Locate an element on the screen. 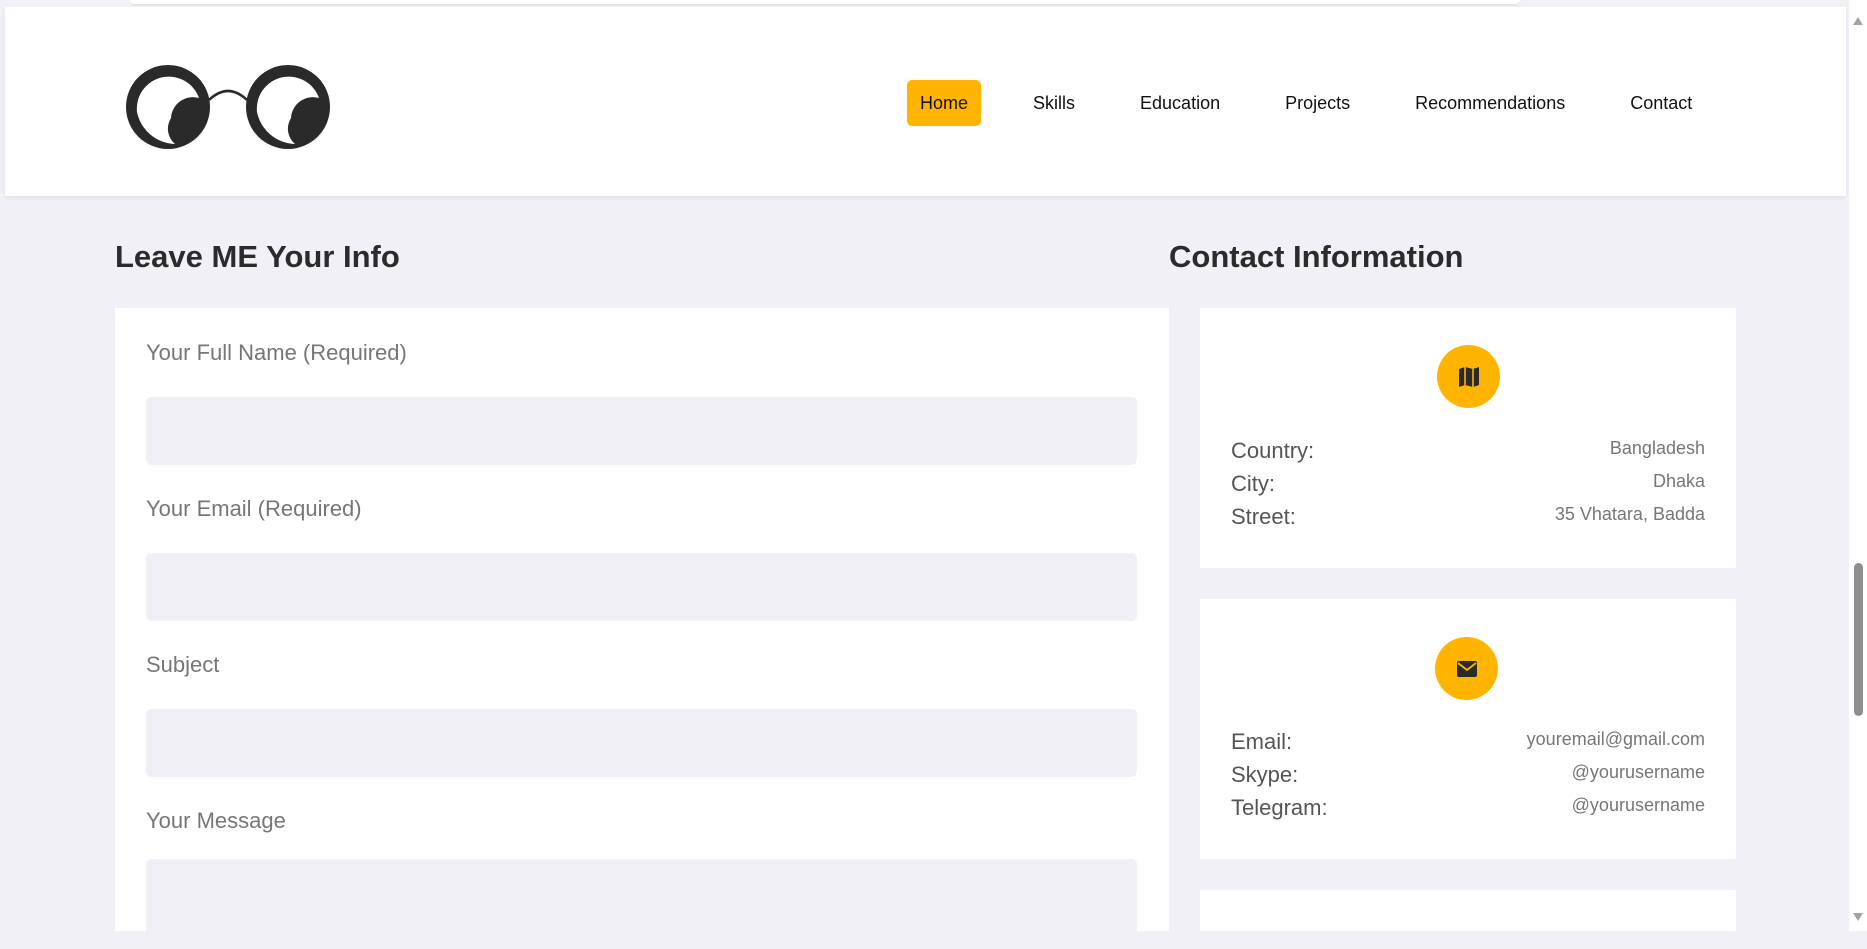 The width and height of the screenshot is (1867, 949). address-row: City: Dhaka is located at coordinates (1468, 487).